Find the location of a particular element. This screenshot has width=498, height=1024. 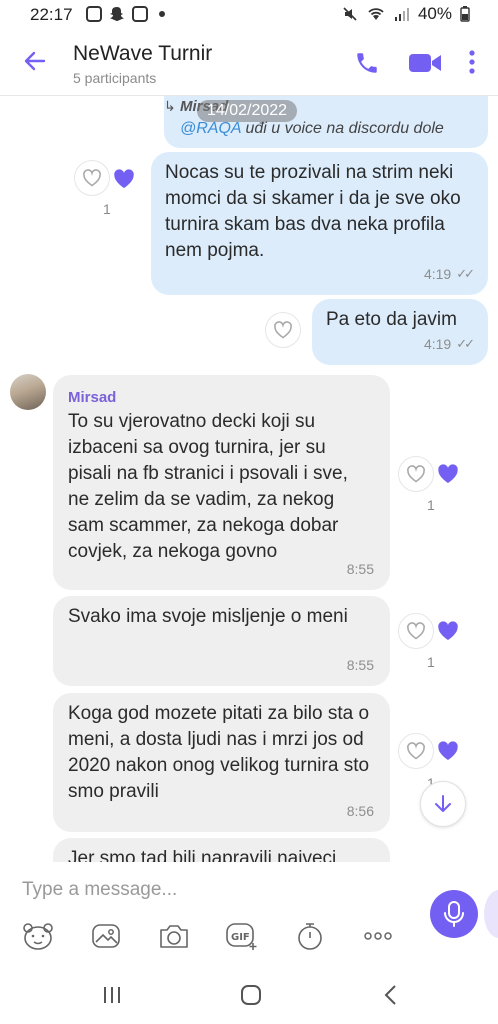

message-time: 8:56 is located at coordinates (360, 811).